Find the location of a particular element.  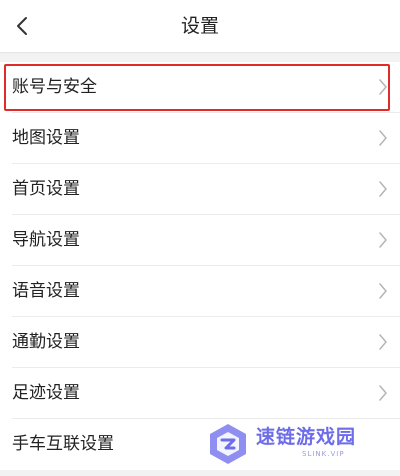

settings-item-home: 首页设置 is located at coordinates (206, 189).